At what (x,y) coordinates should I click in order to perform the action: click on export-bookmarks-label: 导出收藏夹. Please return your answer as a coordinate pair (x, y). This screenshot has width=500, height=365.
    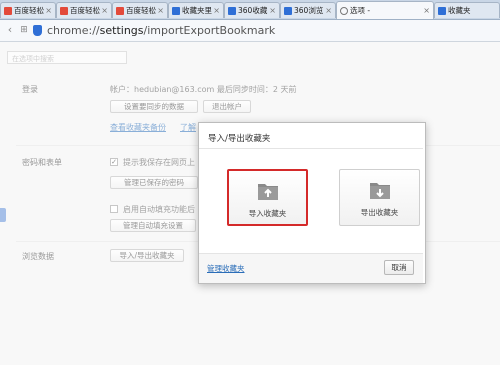
    Looking at the image, I should click on (379, 212).